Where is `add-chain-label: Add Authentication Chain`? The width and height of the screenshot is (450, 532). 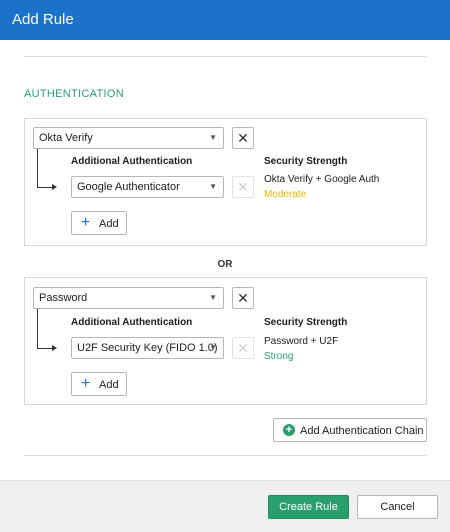
add-chain-label: Add Authentication Chain is located at coordinates (362, 431).